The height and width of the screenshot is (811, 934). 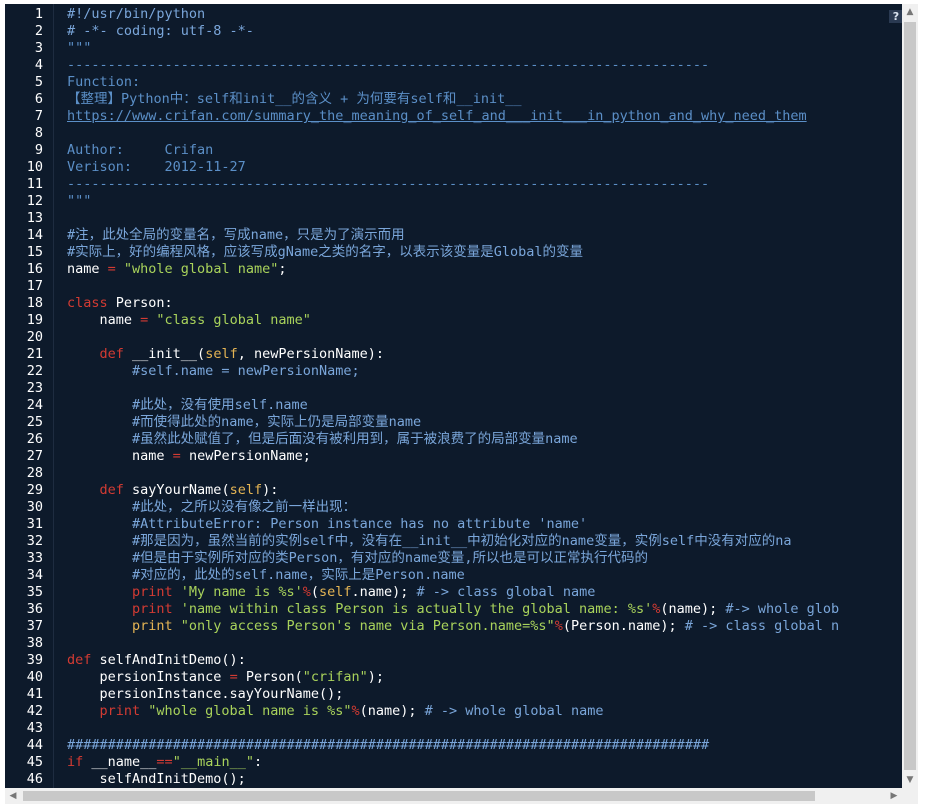 I want to click on code-token: #此处，之所以没有像之前一样出现：, so click(x=212, y=507).